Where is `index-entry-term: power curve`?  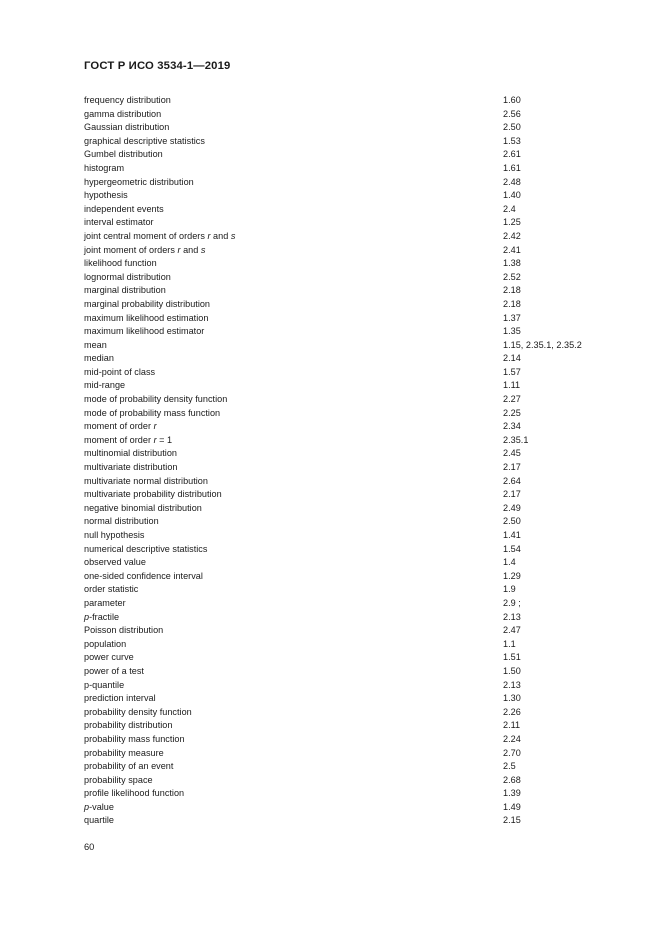 index-entry-term: power curve is located at coordinates (109, 657).